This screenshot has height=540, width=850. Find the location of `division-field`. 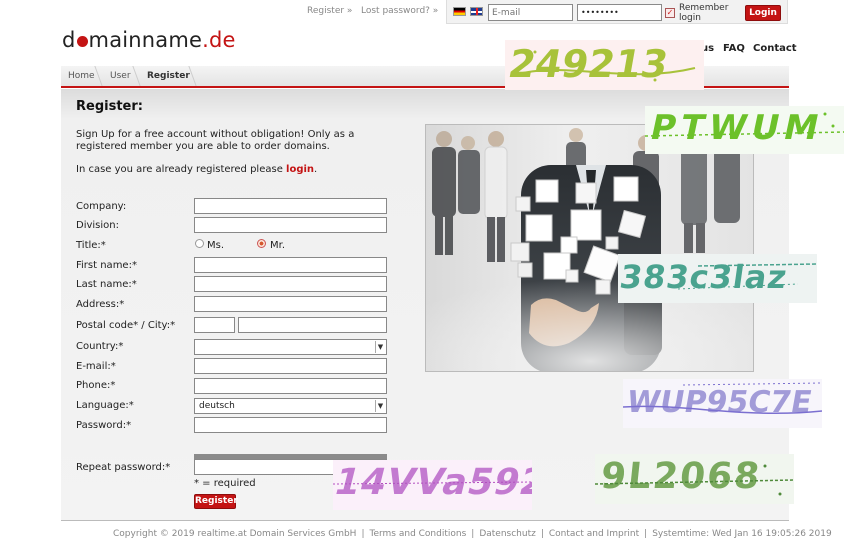

division-field is located at coordinates (290, 225).